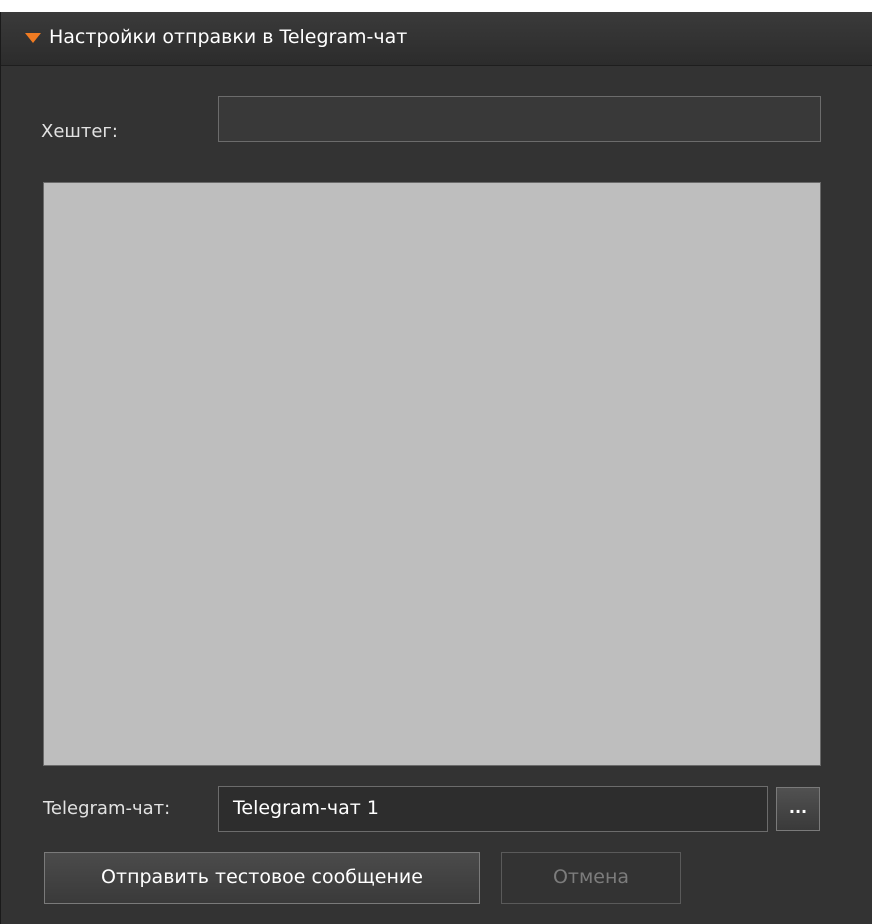  I want to click on telegram-chat-value: Telegram-чат 1, so click(306, 808).